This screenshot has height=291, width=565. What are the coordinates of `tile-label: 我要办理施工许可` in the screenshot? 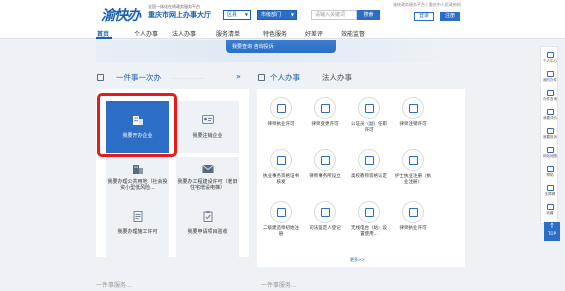 It's located at (137, 232).